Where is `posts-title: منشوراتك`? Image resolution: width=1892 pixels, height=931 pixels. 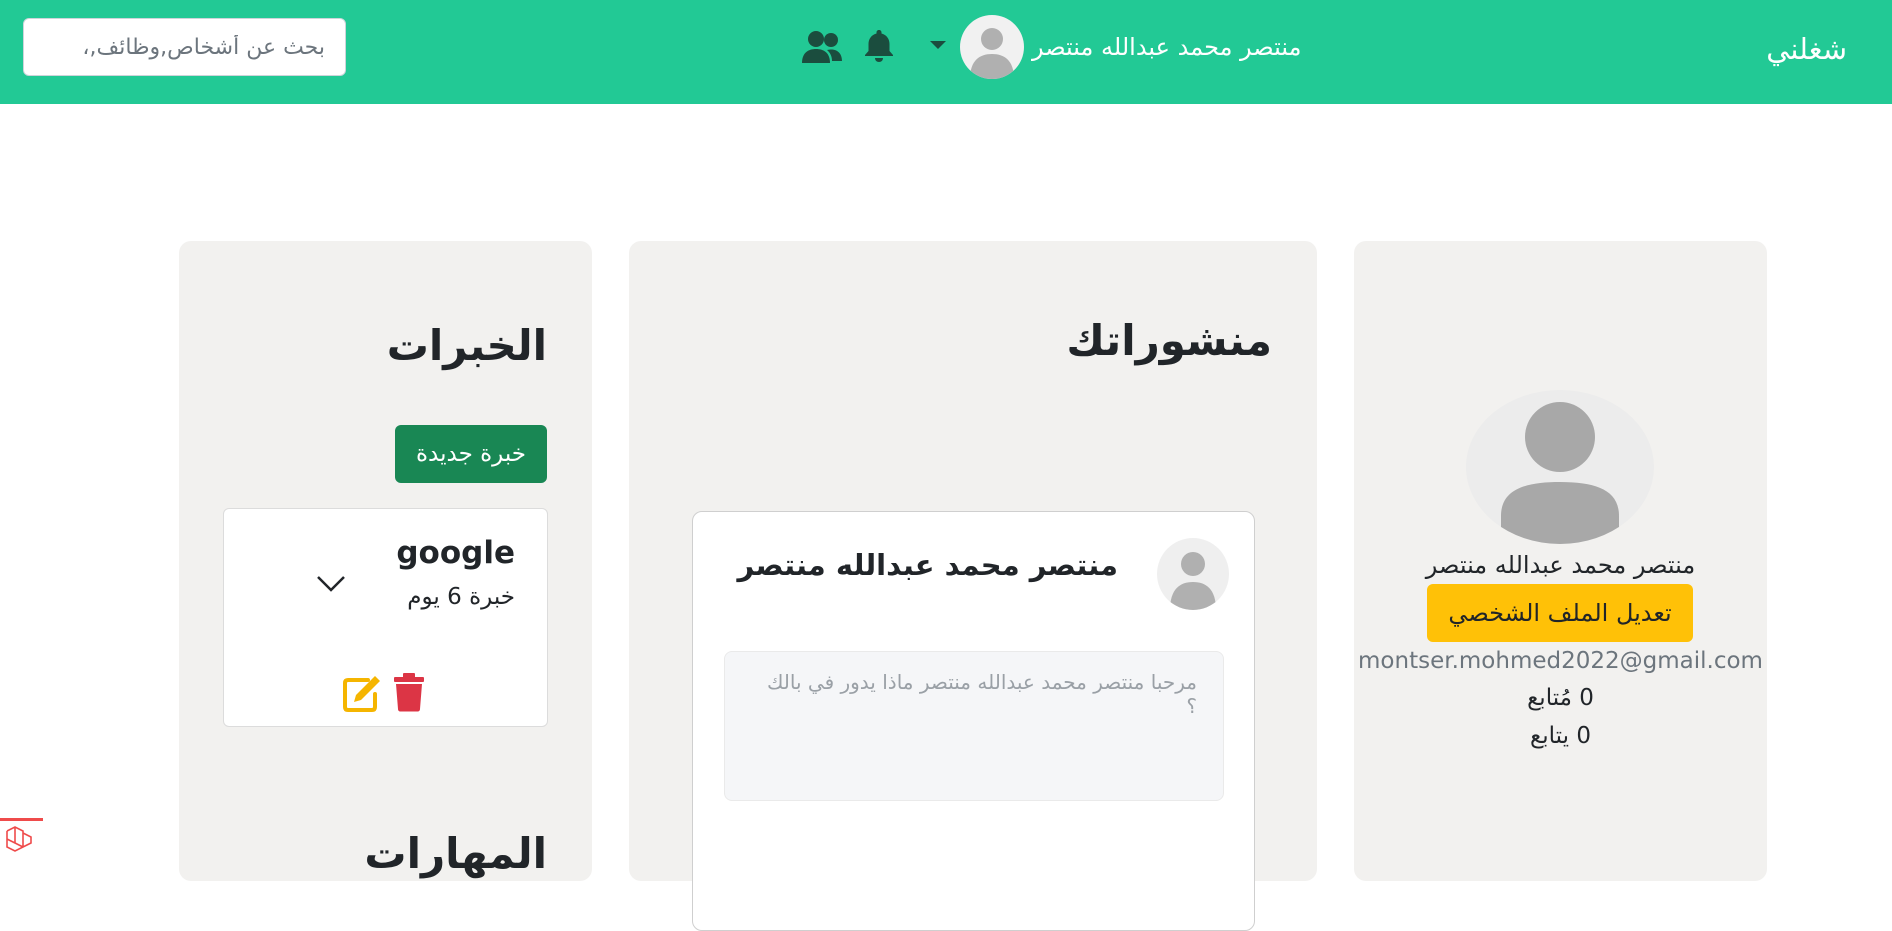 posts-title: منشوراتك is located at coordinates (1169, 340).